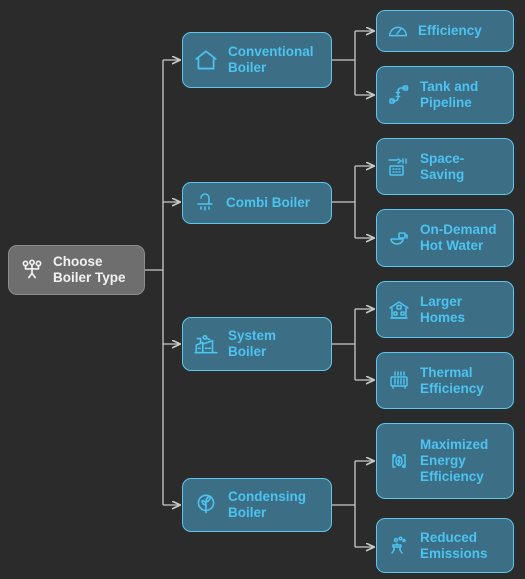 This screenshot has height=579, width=525. I want to click on pipeline-icon, so click(399, 95).